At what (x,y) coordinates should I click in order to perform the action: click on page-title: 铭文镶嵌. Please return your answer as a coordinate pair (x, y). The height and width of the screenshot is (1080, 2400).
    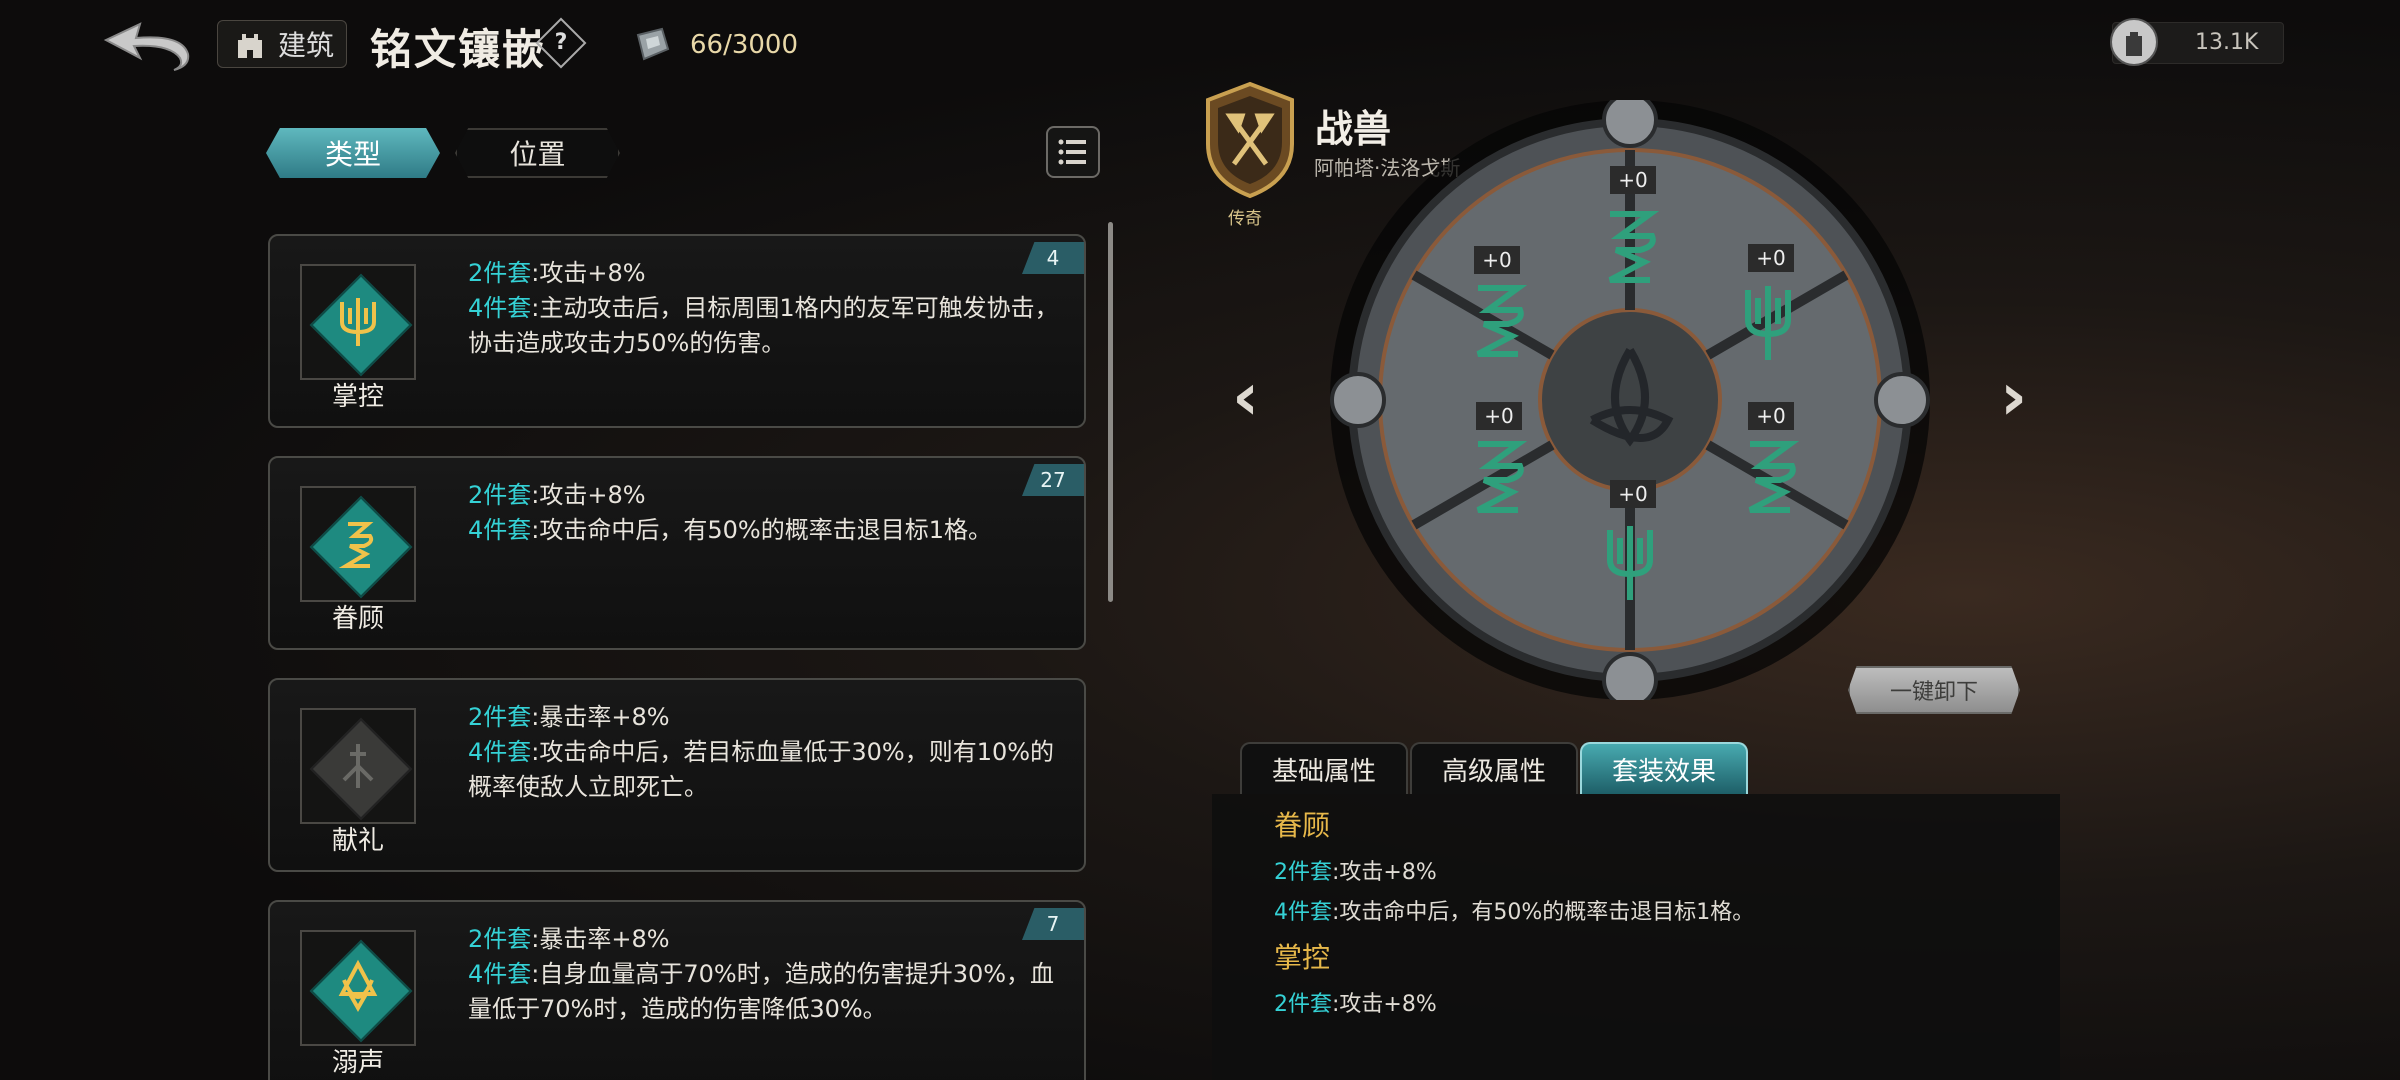
    Looking at the image, I should click on (458, 49).